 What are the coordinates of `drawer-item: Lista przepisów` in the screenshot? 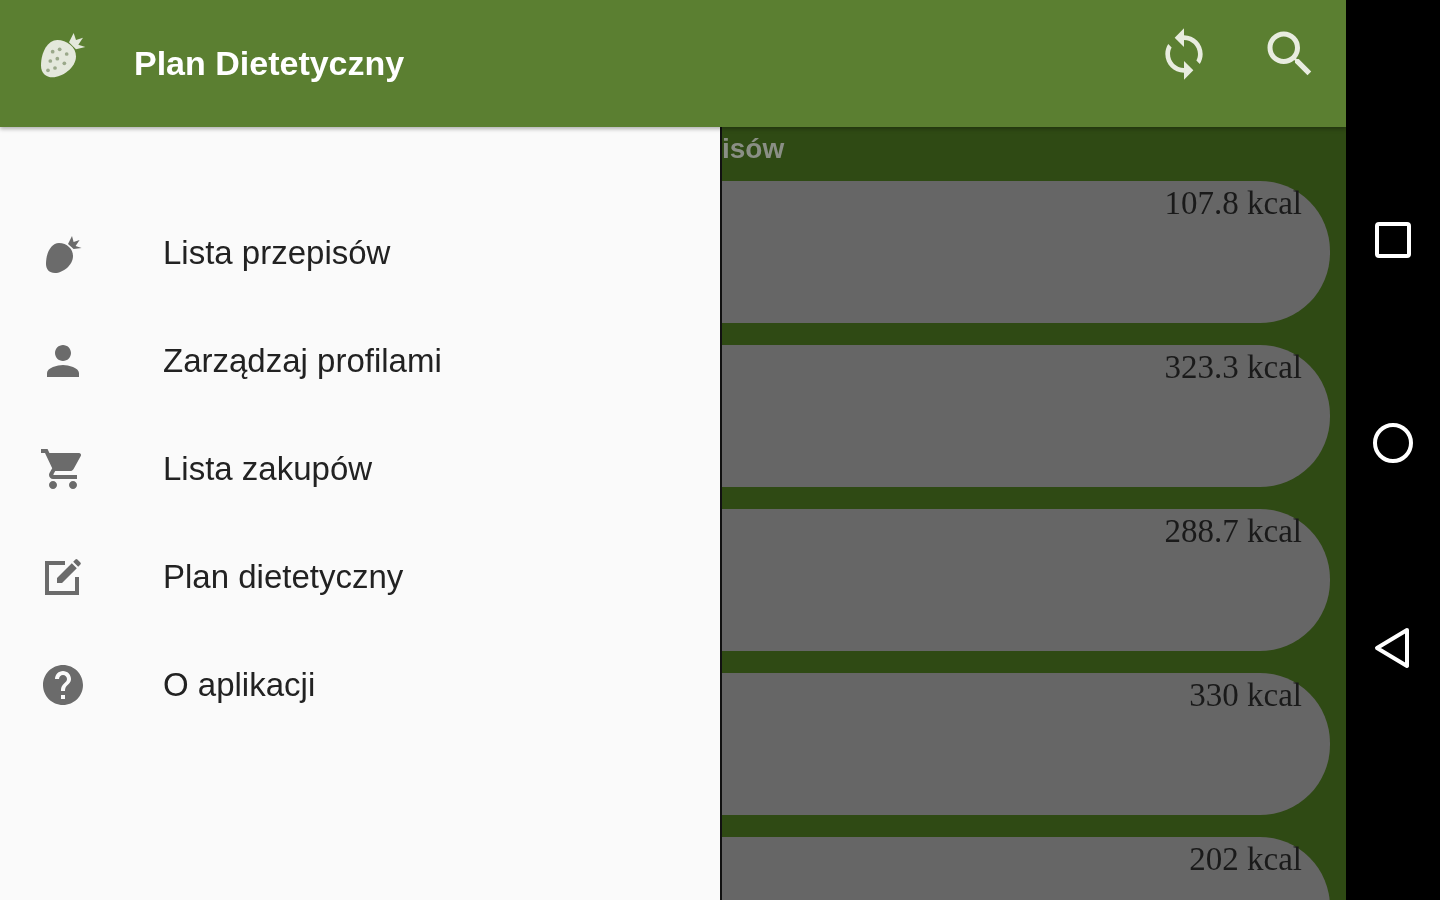 It's located at (360, 253).